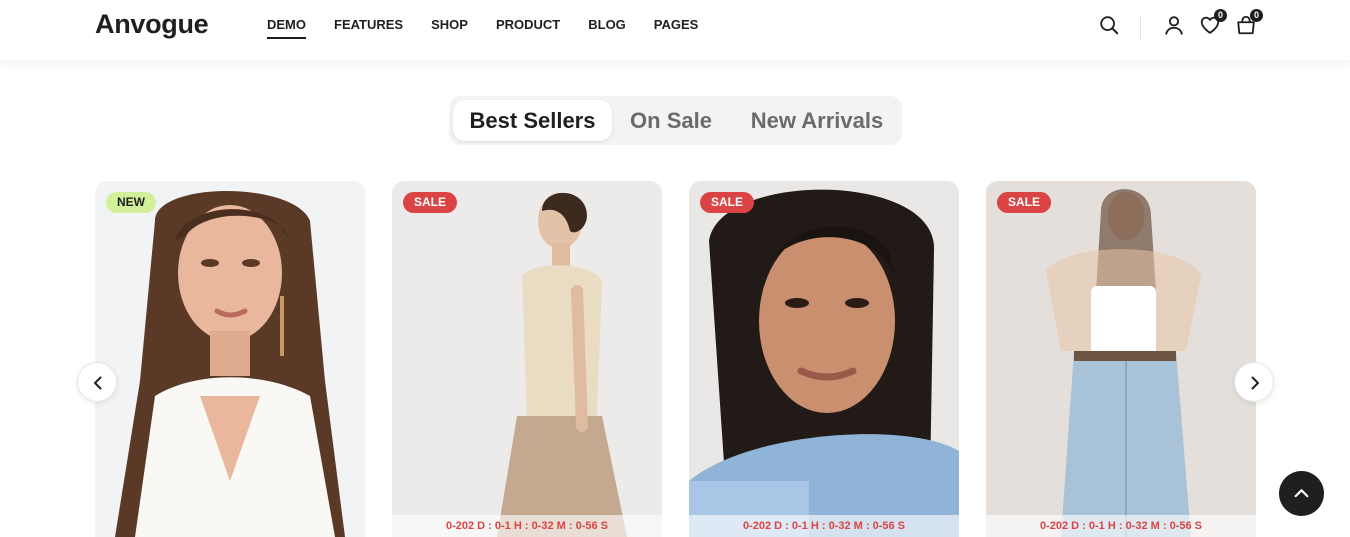  I want to click on wishlist-button: 0, so click(1213, 22).